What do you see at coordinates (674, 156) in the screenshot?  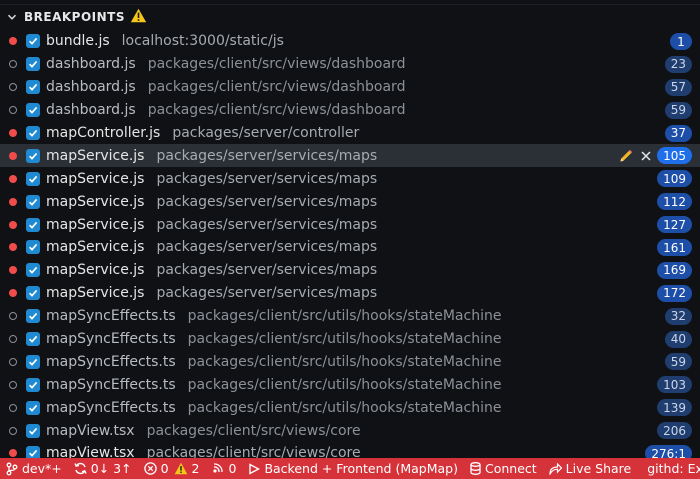 I see `line-number-badge: 105` at bounding box center [674, 156].